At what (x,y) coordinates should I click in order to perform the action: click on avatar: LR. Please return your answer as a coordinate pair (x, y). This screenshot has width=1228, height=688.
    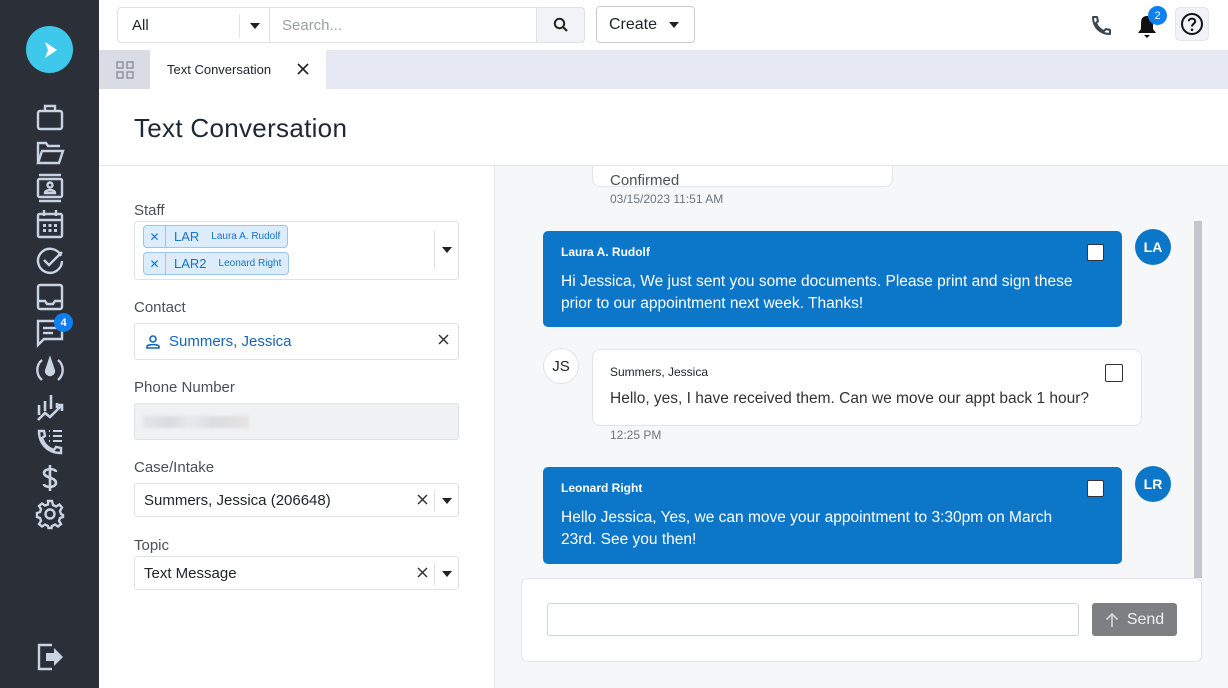
    Looking at the image, I should click on (1153, 484).